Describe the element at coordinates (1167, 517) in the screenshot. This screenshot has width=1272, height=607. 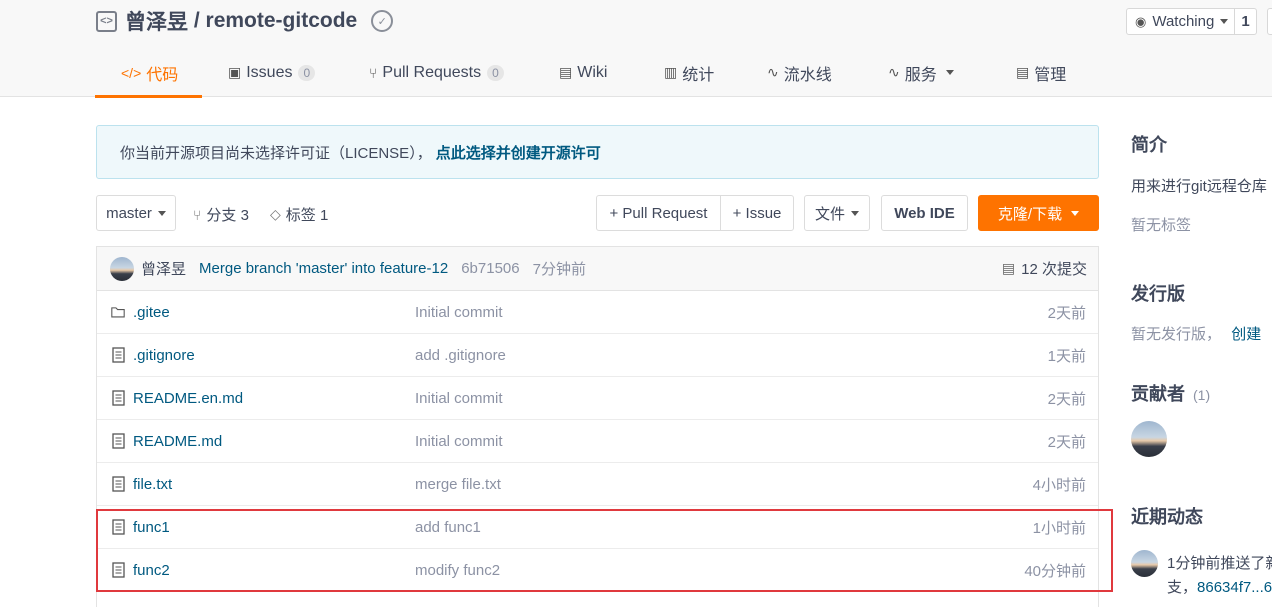
I see `activity-title: 近期动态` at that location.